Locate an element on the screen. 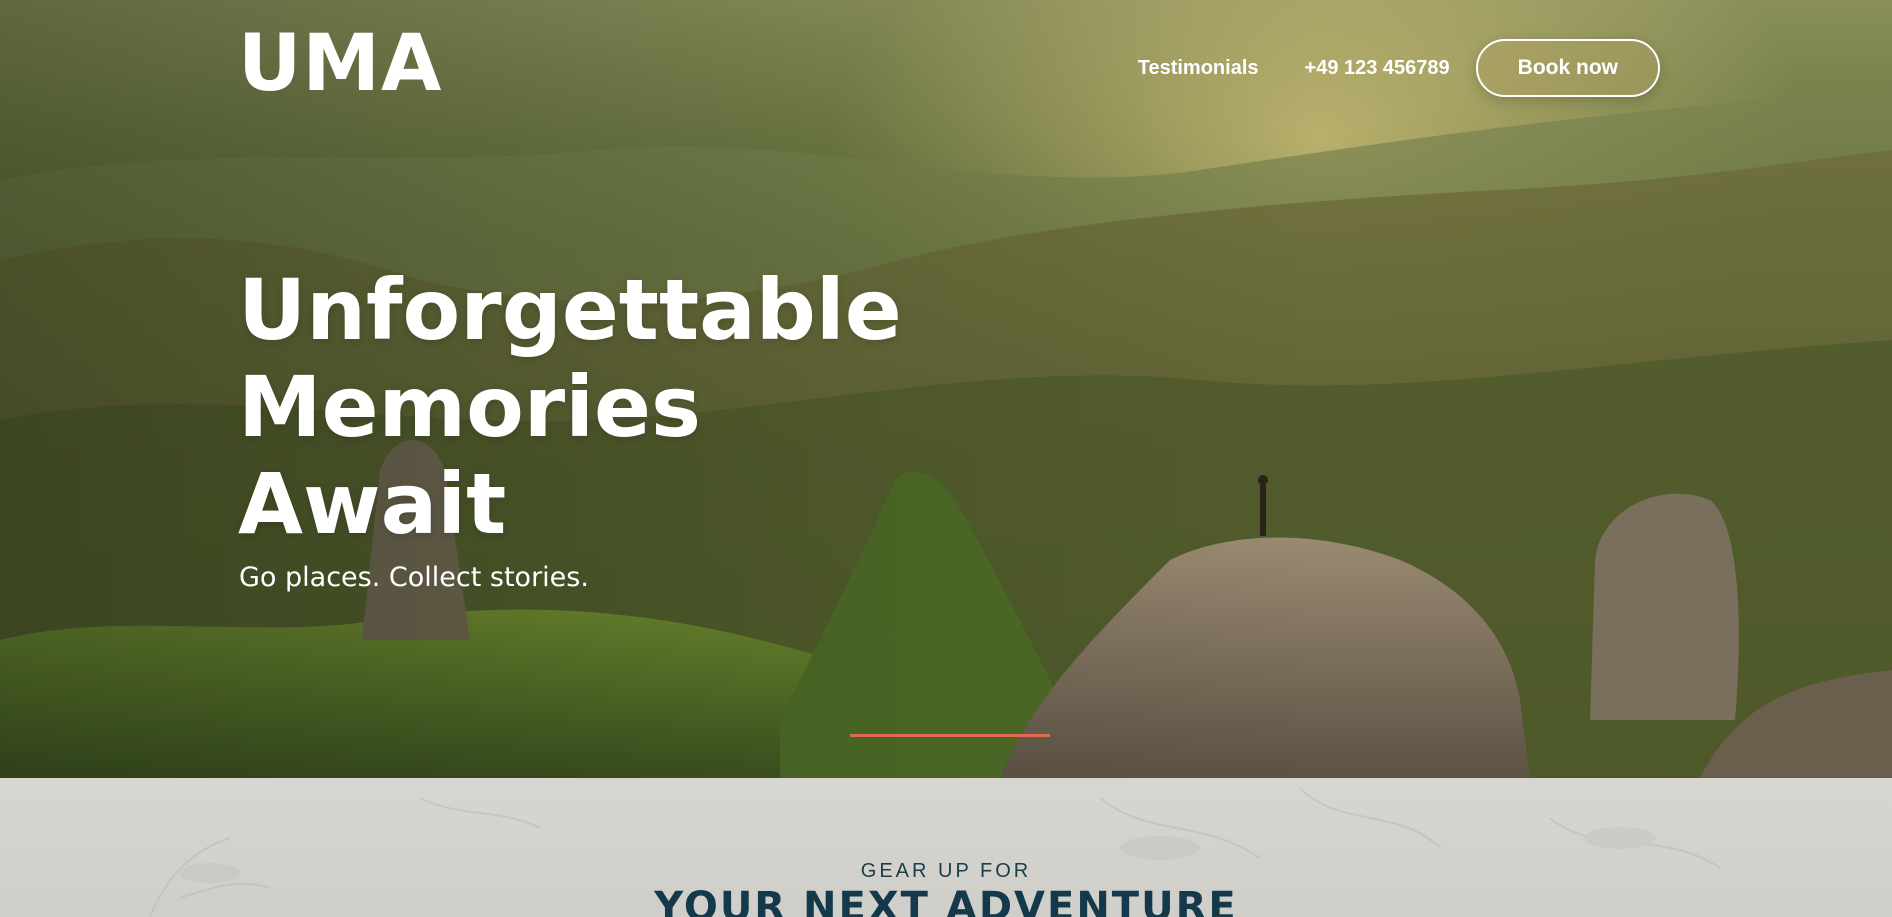 The height and width of the screenshot is (917, 1892). nav-link-phone: +49 123 456789 is located at coordinates (1377, 68).